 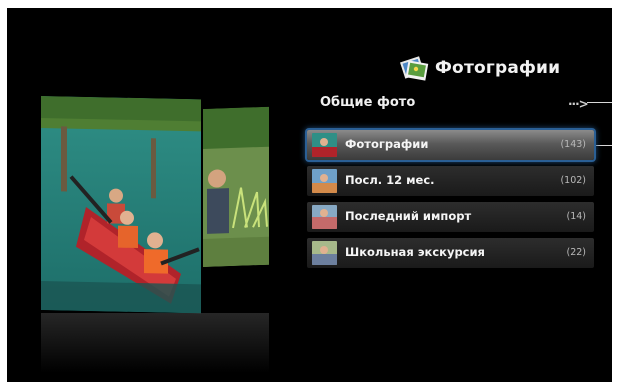 I want to click on photos-app-icon, so click(x=414, y=68).